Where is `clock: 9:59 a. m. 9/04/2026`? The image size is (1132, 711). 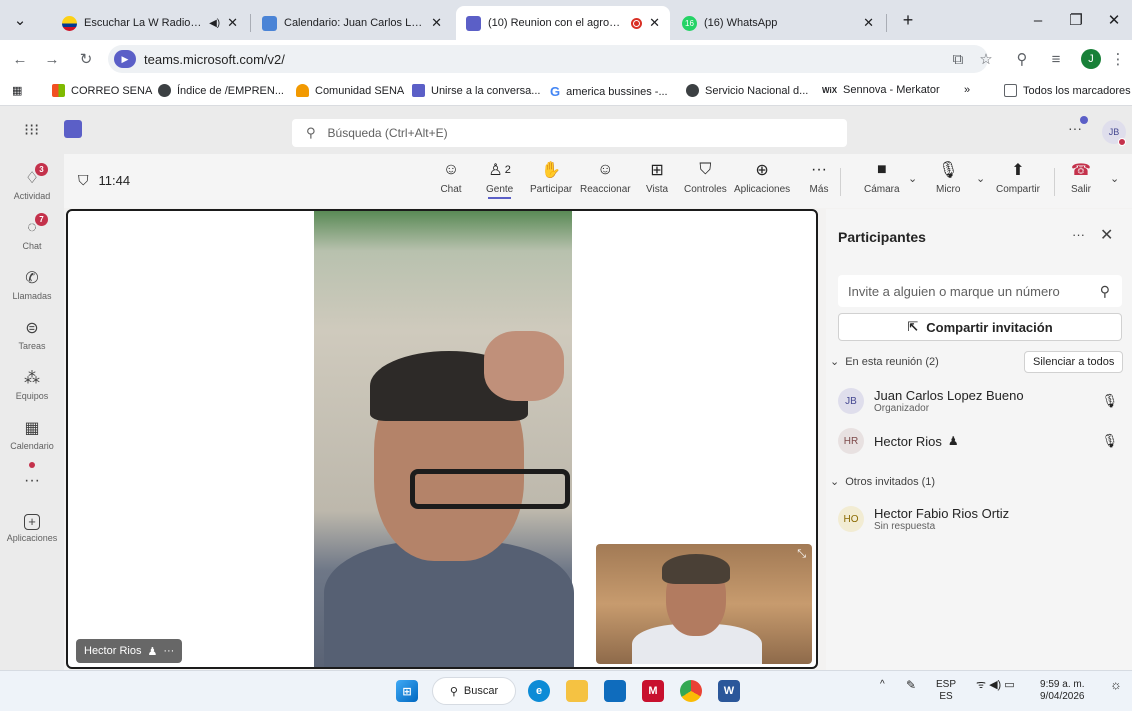
clock: 9:59 a. m. 9/04/2026 is located at coordinates (1062, 691).